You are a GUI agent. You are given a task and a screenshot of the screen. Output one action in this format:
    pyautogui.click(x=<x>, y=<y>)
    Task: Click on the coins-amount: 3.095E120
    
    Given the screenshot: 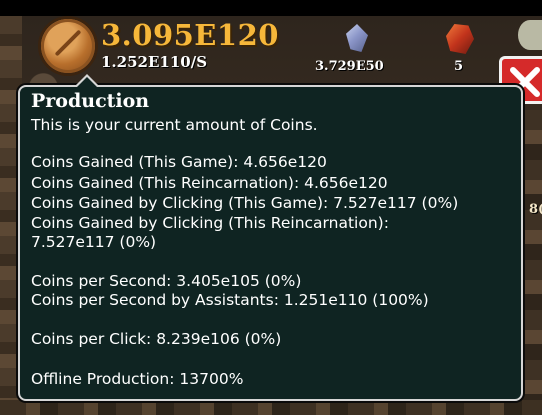 What is the action you would take?
    pyautogui.click(x=190, y=35)
    